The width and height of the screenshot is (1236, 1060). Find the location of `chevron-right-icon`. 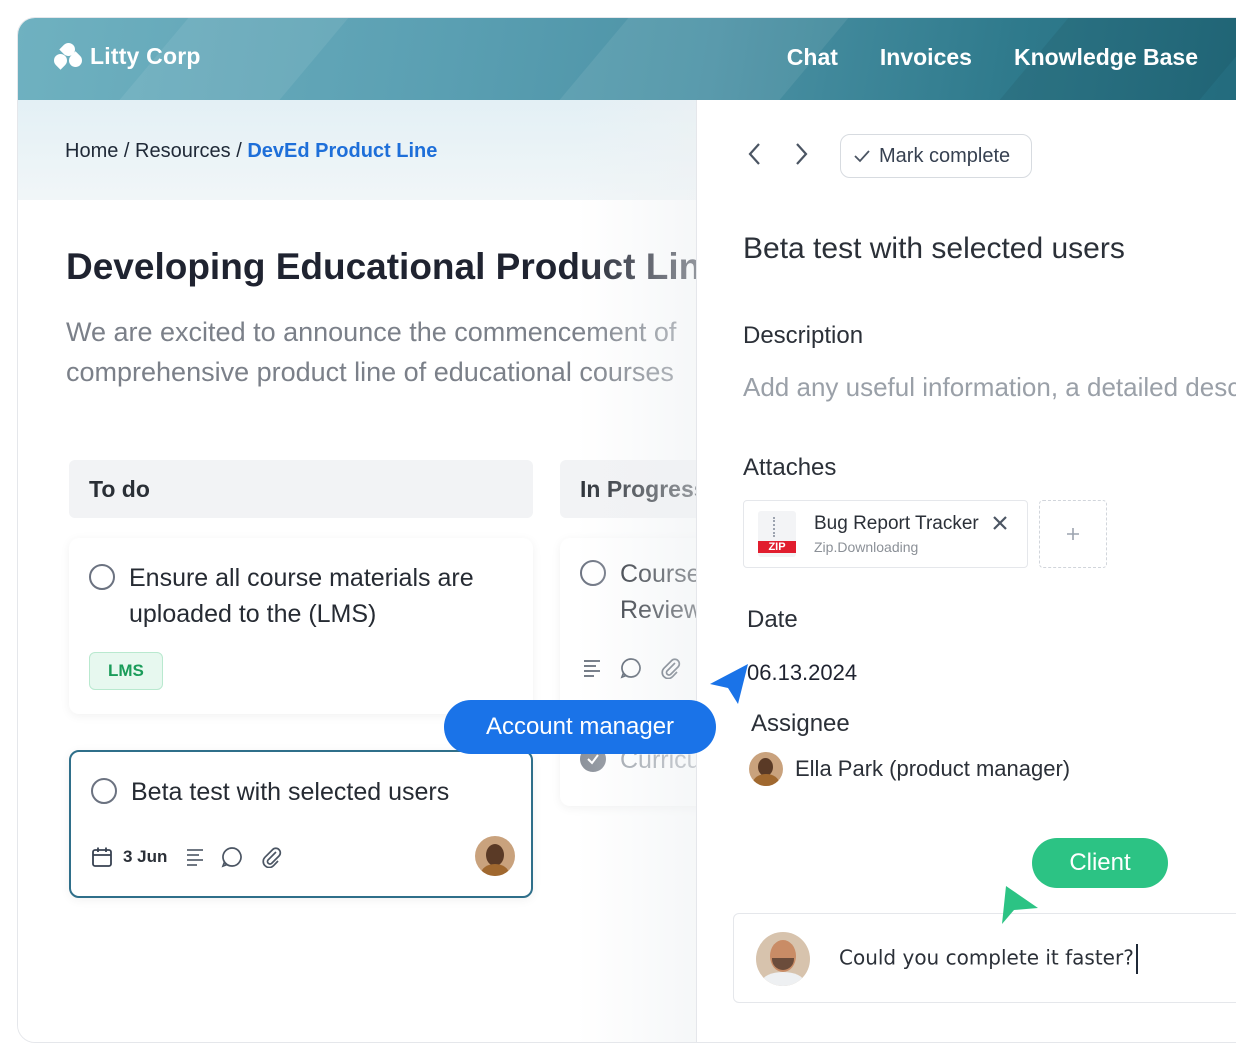

chevron-right-icon is located at coordinates (801, 154).